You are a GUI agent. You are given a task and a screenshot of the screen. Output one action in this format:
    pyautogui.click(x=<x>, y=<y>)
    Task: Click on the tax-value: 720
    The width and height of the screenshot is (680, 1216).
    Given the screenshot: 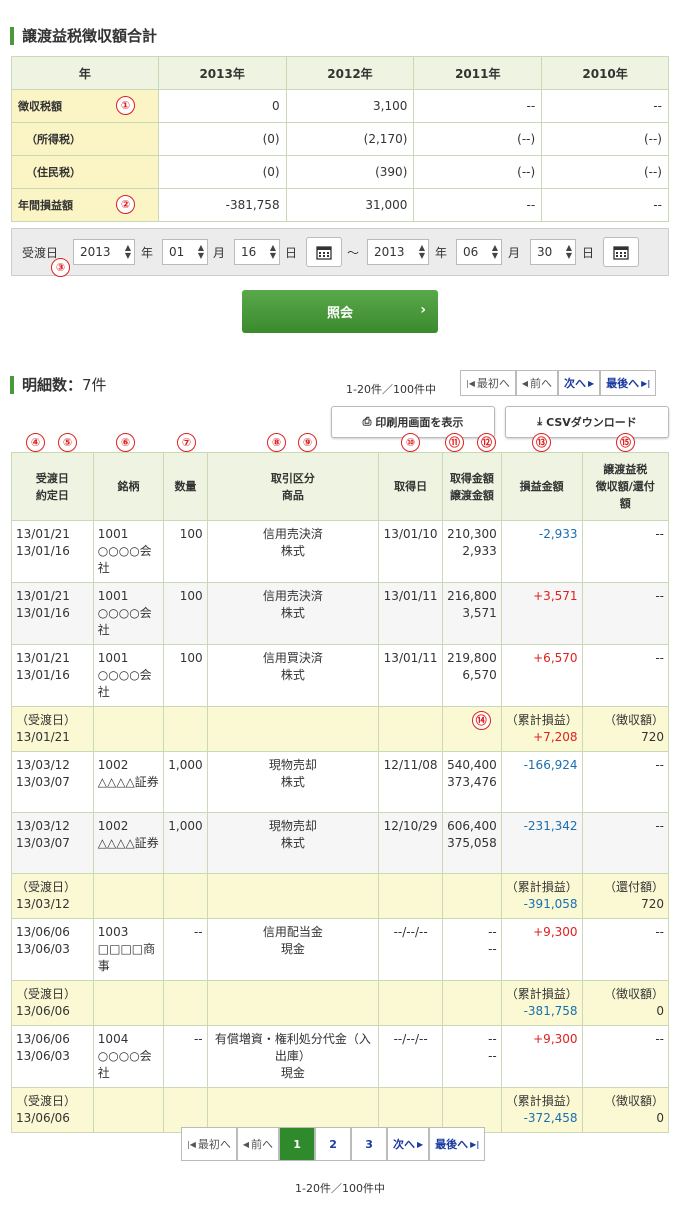 What is the action you would take?
    pyautogui.click(x=652, y=737)
    